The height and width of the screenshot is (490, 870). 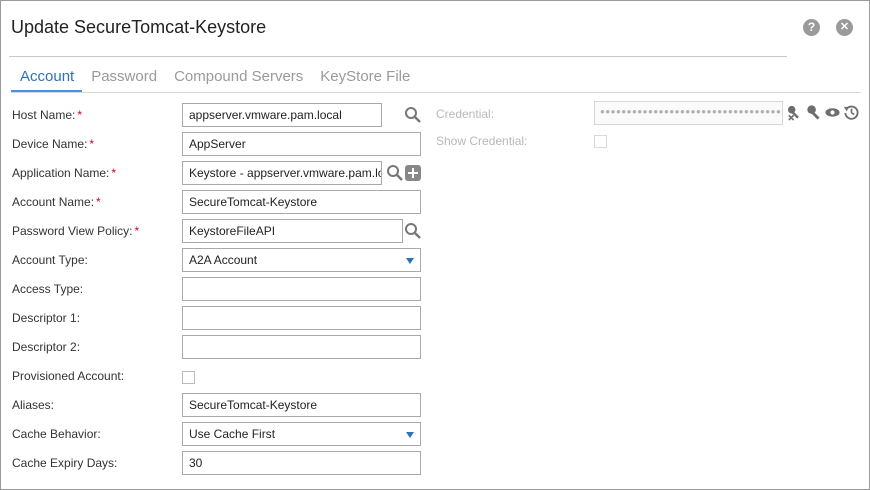 What do you see at coordinates (301, 318) in the screenshot?
I see `descriptor-1-input` at bounding box center [301, 318].